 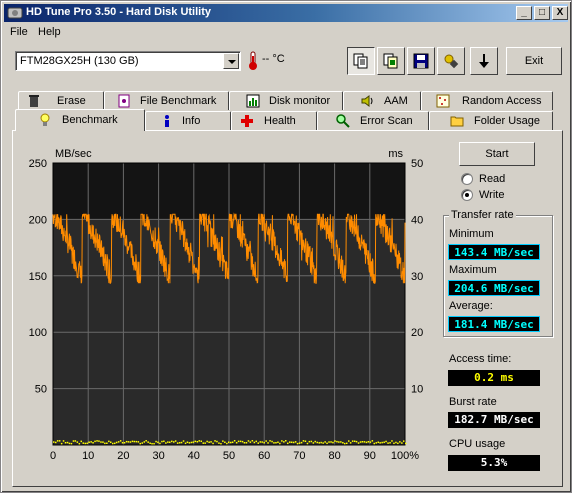 I want to click on tab-health: Health, so click(x=274, y=120).